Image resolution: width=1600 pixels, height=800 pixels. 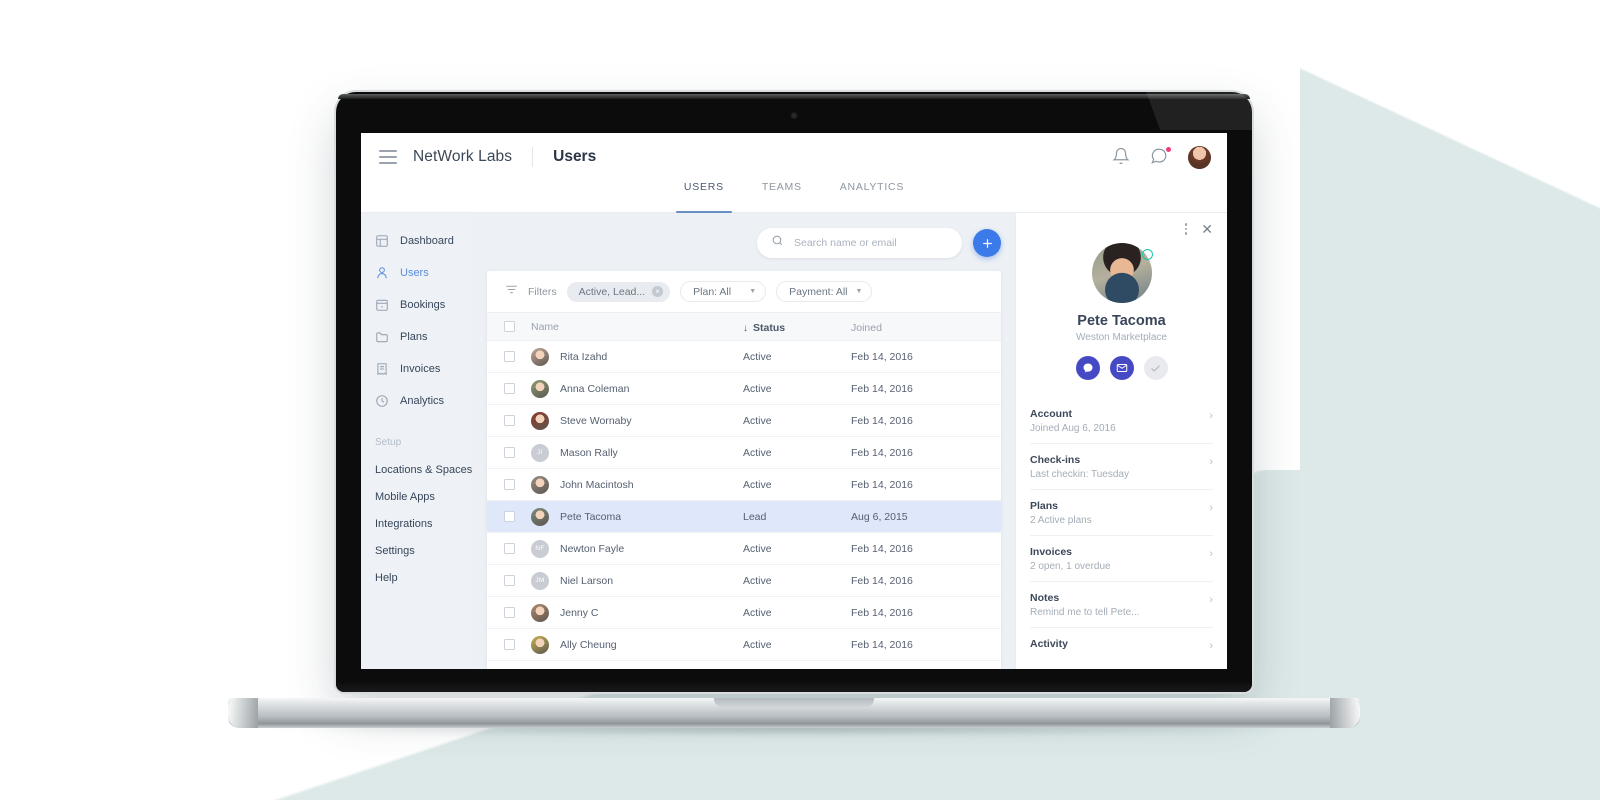 I want to click on table-row: NF Newton Fayle Active Feb 14, 2016, so click(x=744, y=549).